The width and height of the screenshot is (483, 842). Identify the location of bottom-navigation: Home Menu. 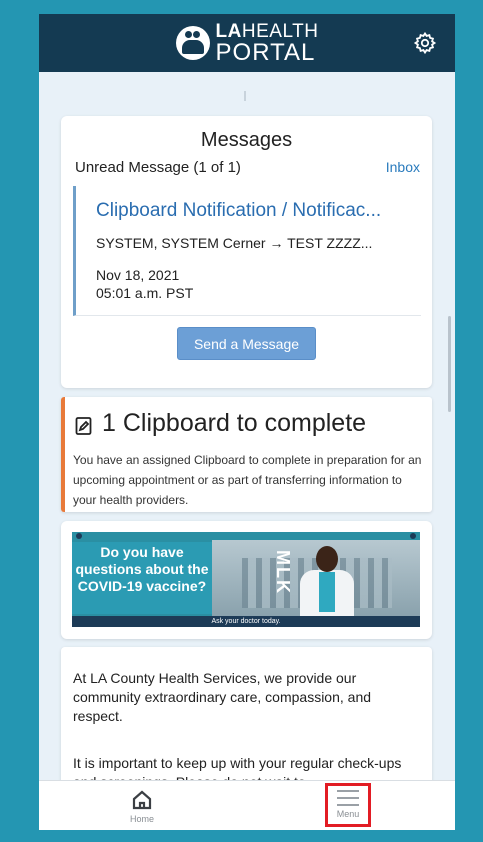
(247, 805).